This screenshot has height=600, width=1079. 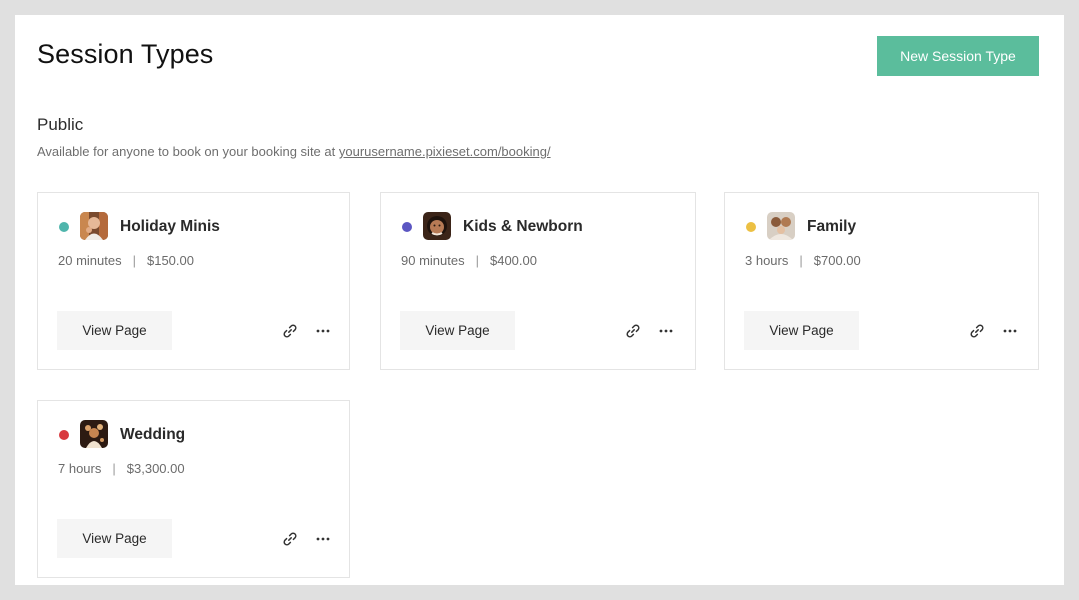 What do you see at coordinates (125, 54) in the screenshot?
I see `page-title: Session Types` at bounding box center [125, 54].